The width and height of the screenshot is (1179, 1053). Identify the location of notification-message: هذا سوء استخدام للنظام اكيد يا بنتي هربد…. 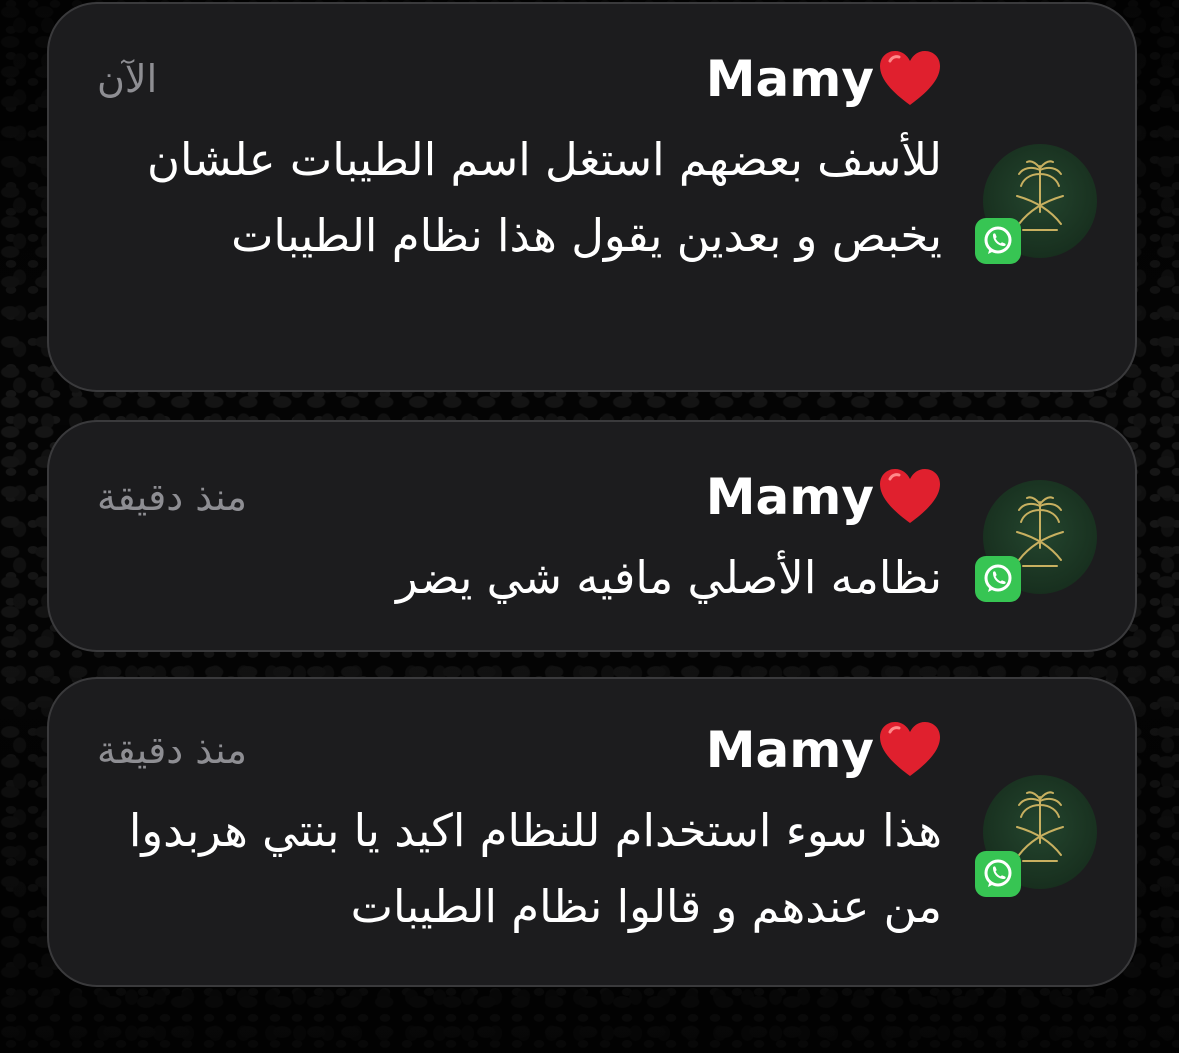
(535, 868).